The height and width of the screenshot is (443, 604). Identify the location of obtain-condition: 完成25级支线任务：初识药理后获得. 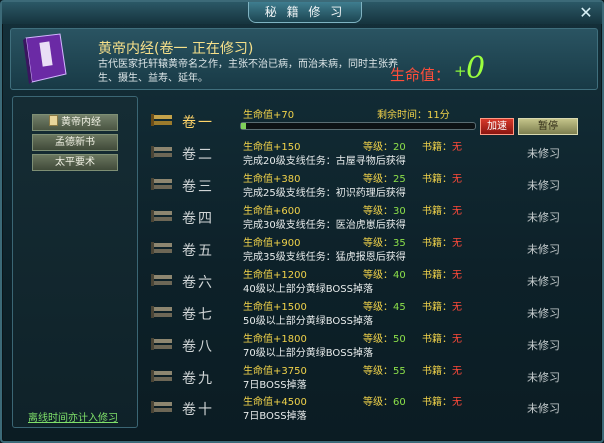
(324, 193).